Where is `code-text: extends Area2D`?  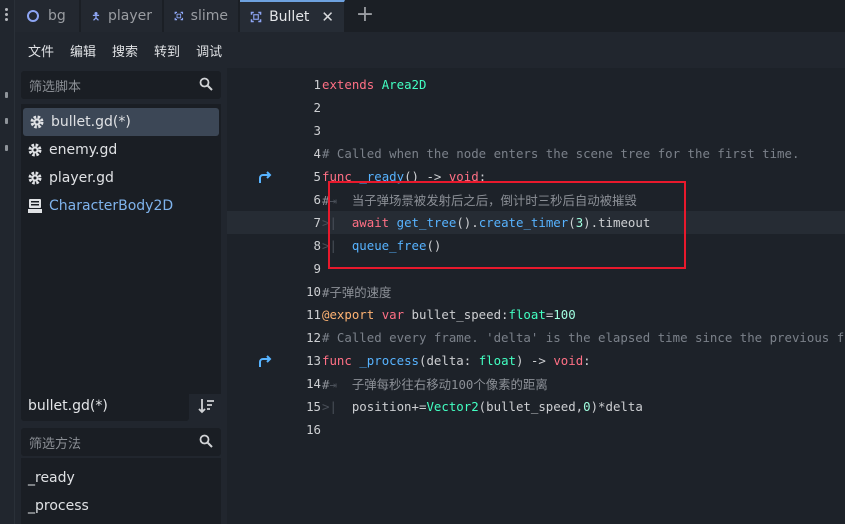 code-text: extends Area2D is located at coordinates (374, 84).